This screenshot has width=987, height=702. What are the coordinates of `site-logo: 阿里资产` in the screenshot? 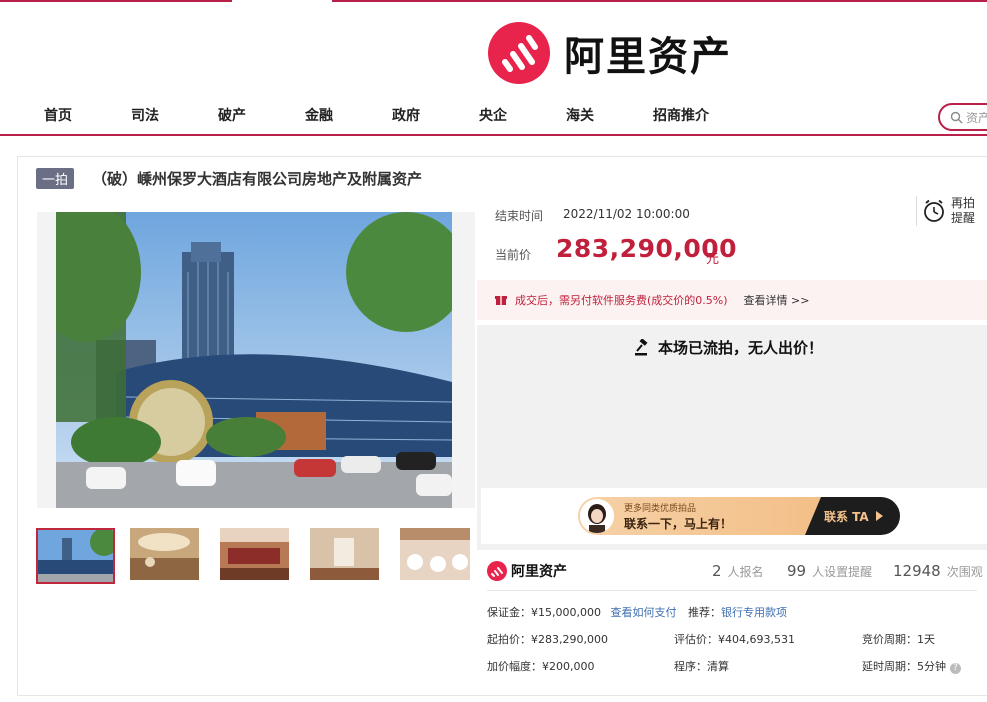 It's located at (610, 53).